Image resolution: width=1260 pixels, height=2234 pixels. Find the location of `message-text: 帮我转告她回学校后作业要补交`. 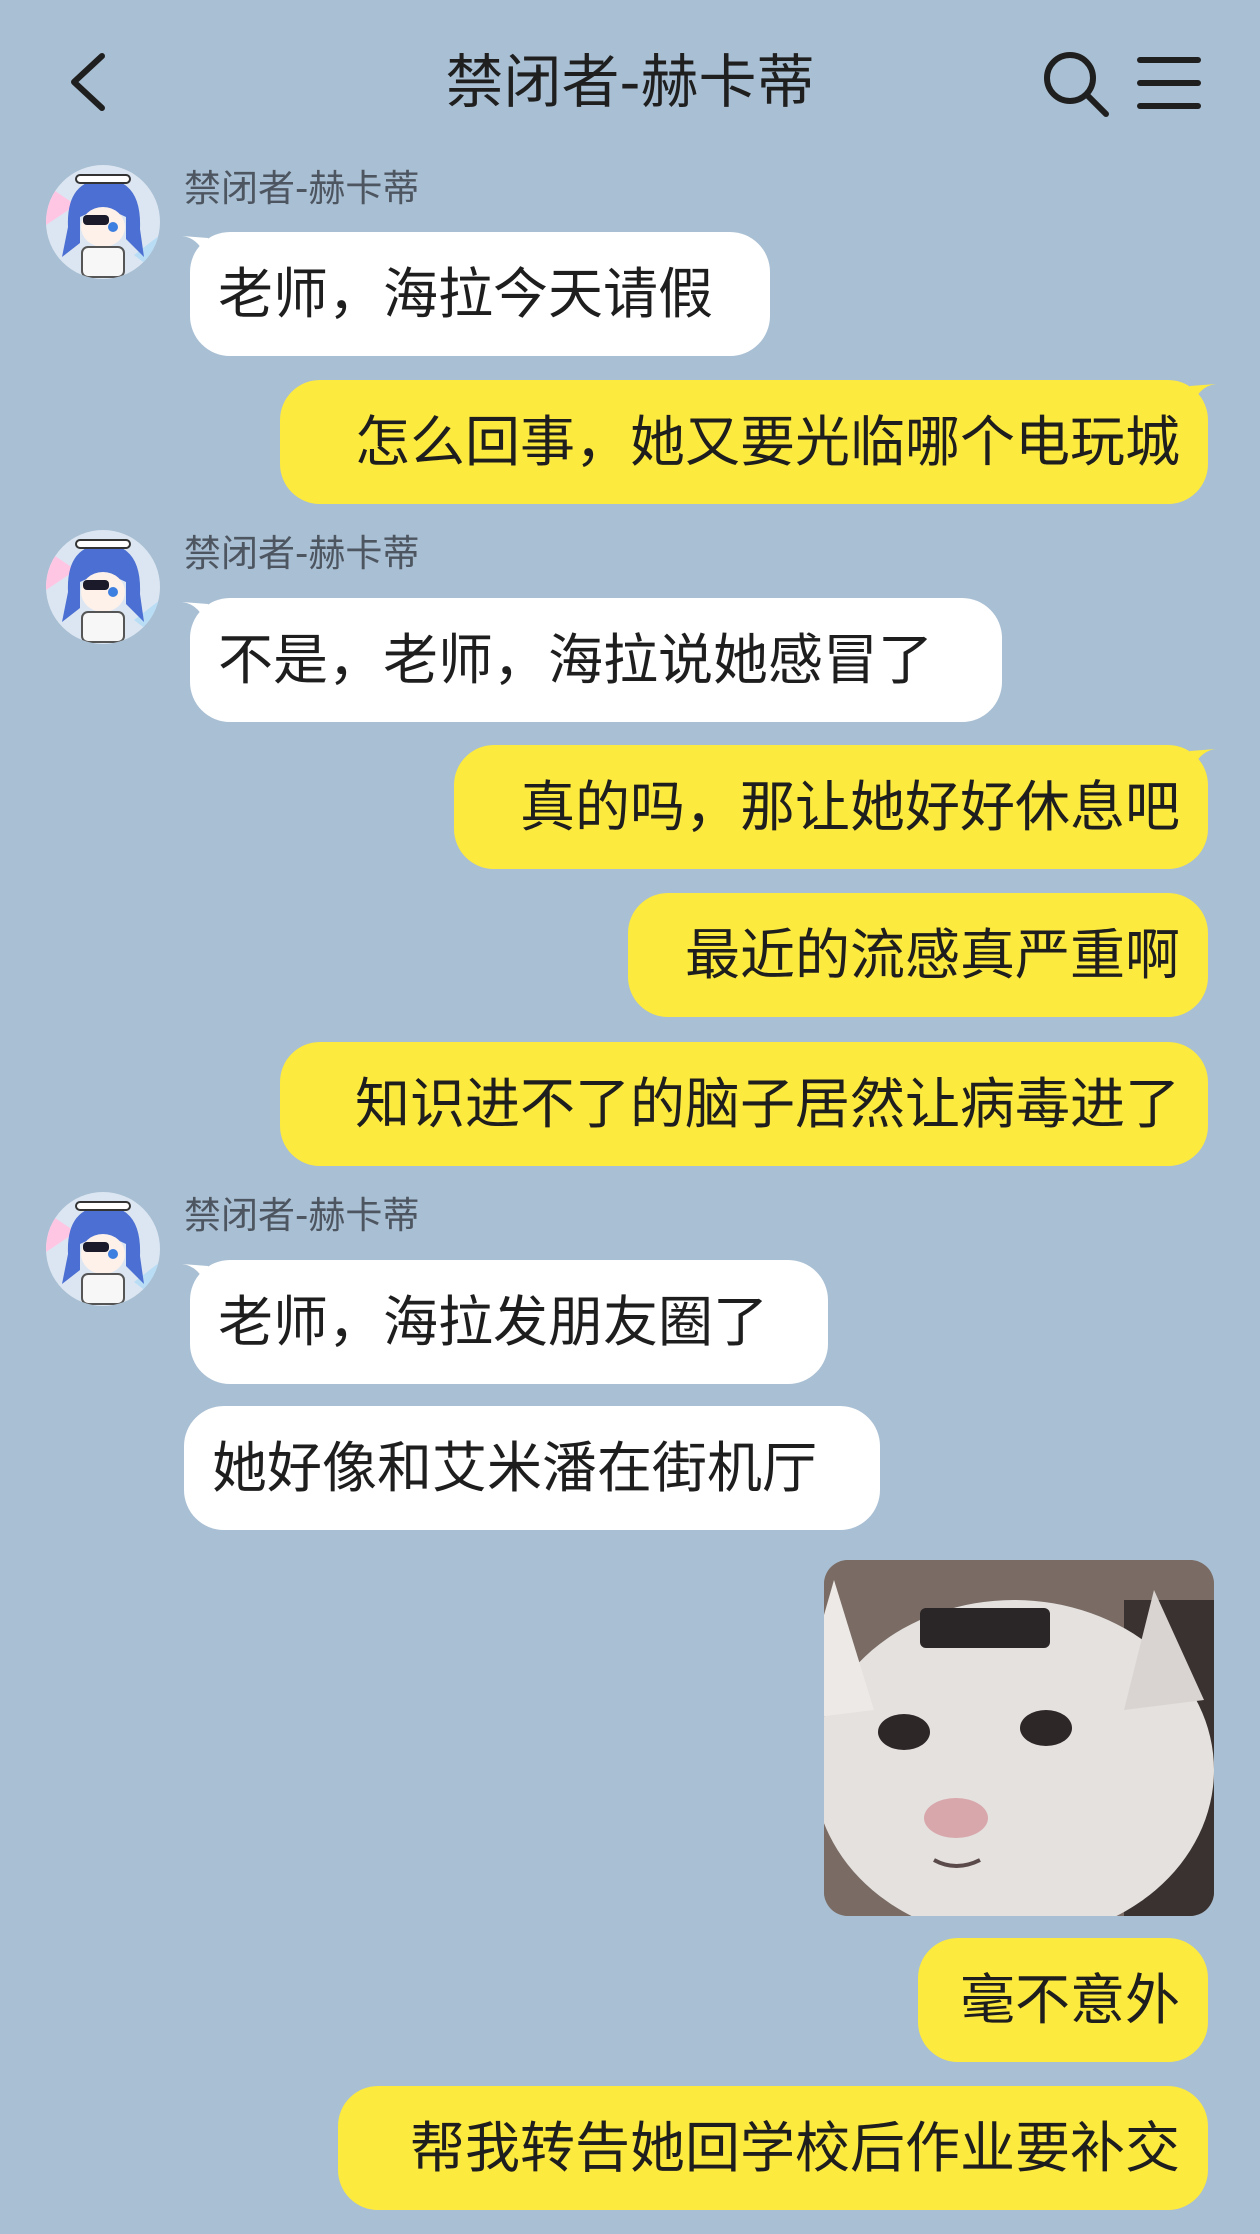

message-text: 帮我转告她回学校后作业要补交 is located at coordinates (794, 2148).